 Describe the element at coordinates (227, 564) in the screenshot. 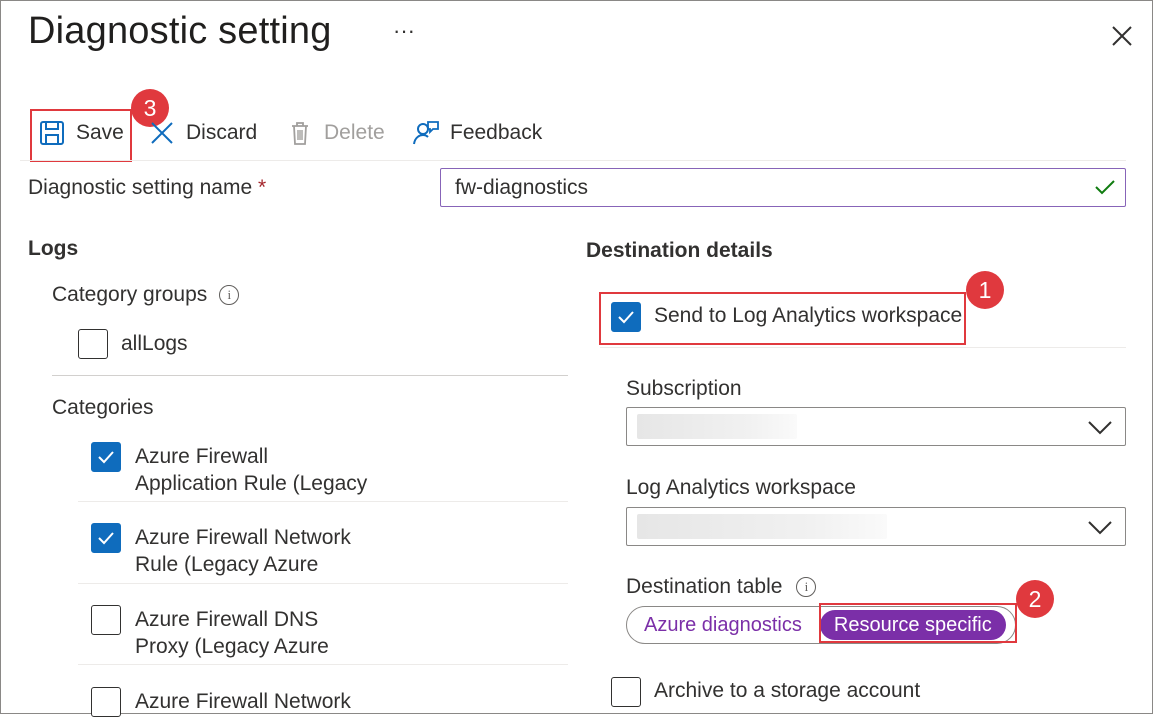

I see `category-line2: Rule (Legacy Azure` at that location.